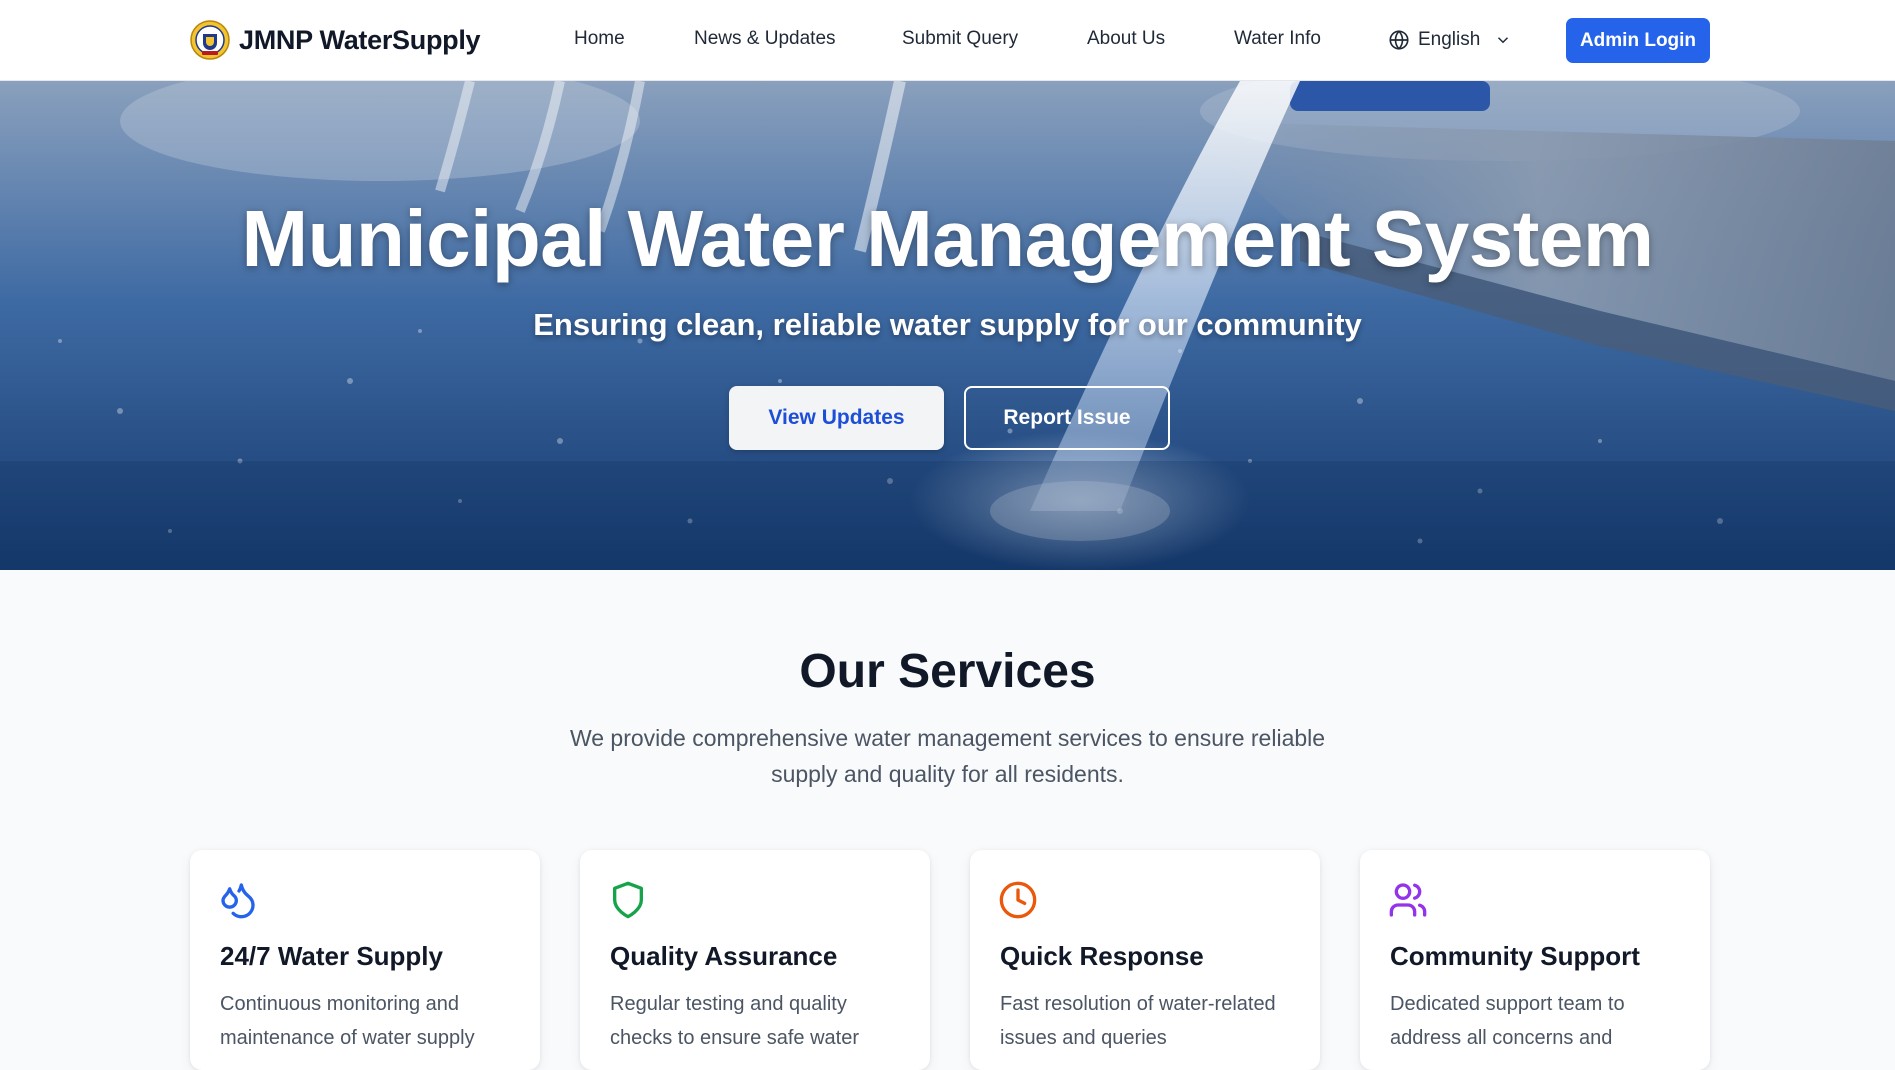 The image size is (1895, 1070). What do you see at coordinates (836, 418) in the screenshot?
I see `view-updates-button: View Updates` at bounding box center [836, 418].